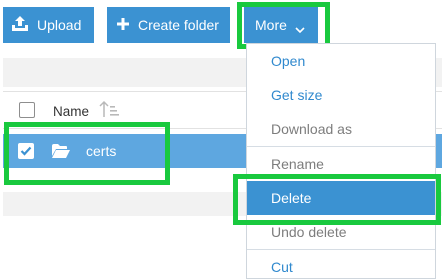 This screenshot has width=442, height=279. What do you see at coordinates (341, 264) in the screenshot?
I see `menu-item-cut: Cut` at bounding box center [341, 264].